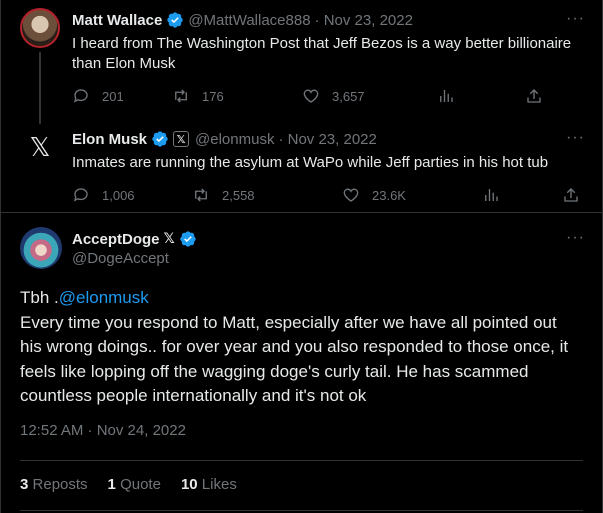 Image resolution: width=603 pixels, height=513 pixels. What do you see at coordinates (181, 139) in the screenshot?
I see `affiliate-x-badge-icon: 𝕏` at bounding box center [181, 139].